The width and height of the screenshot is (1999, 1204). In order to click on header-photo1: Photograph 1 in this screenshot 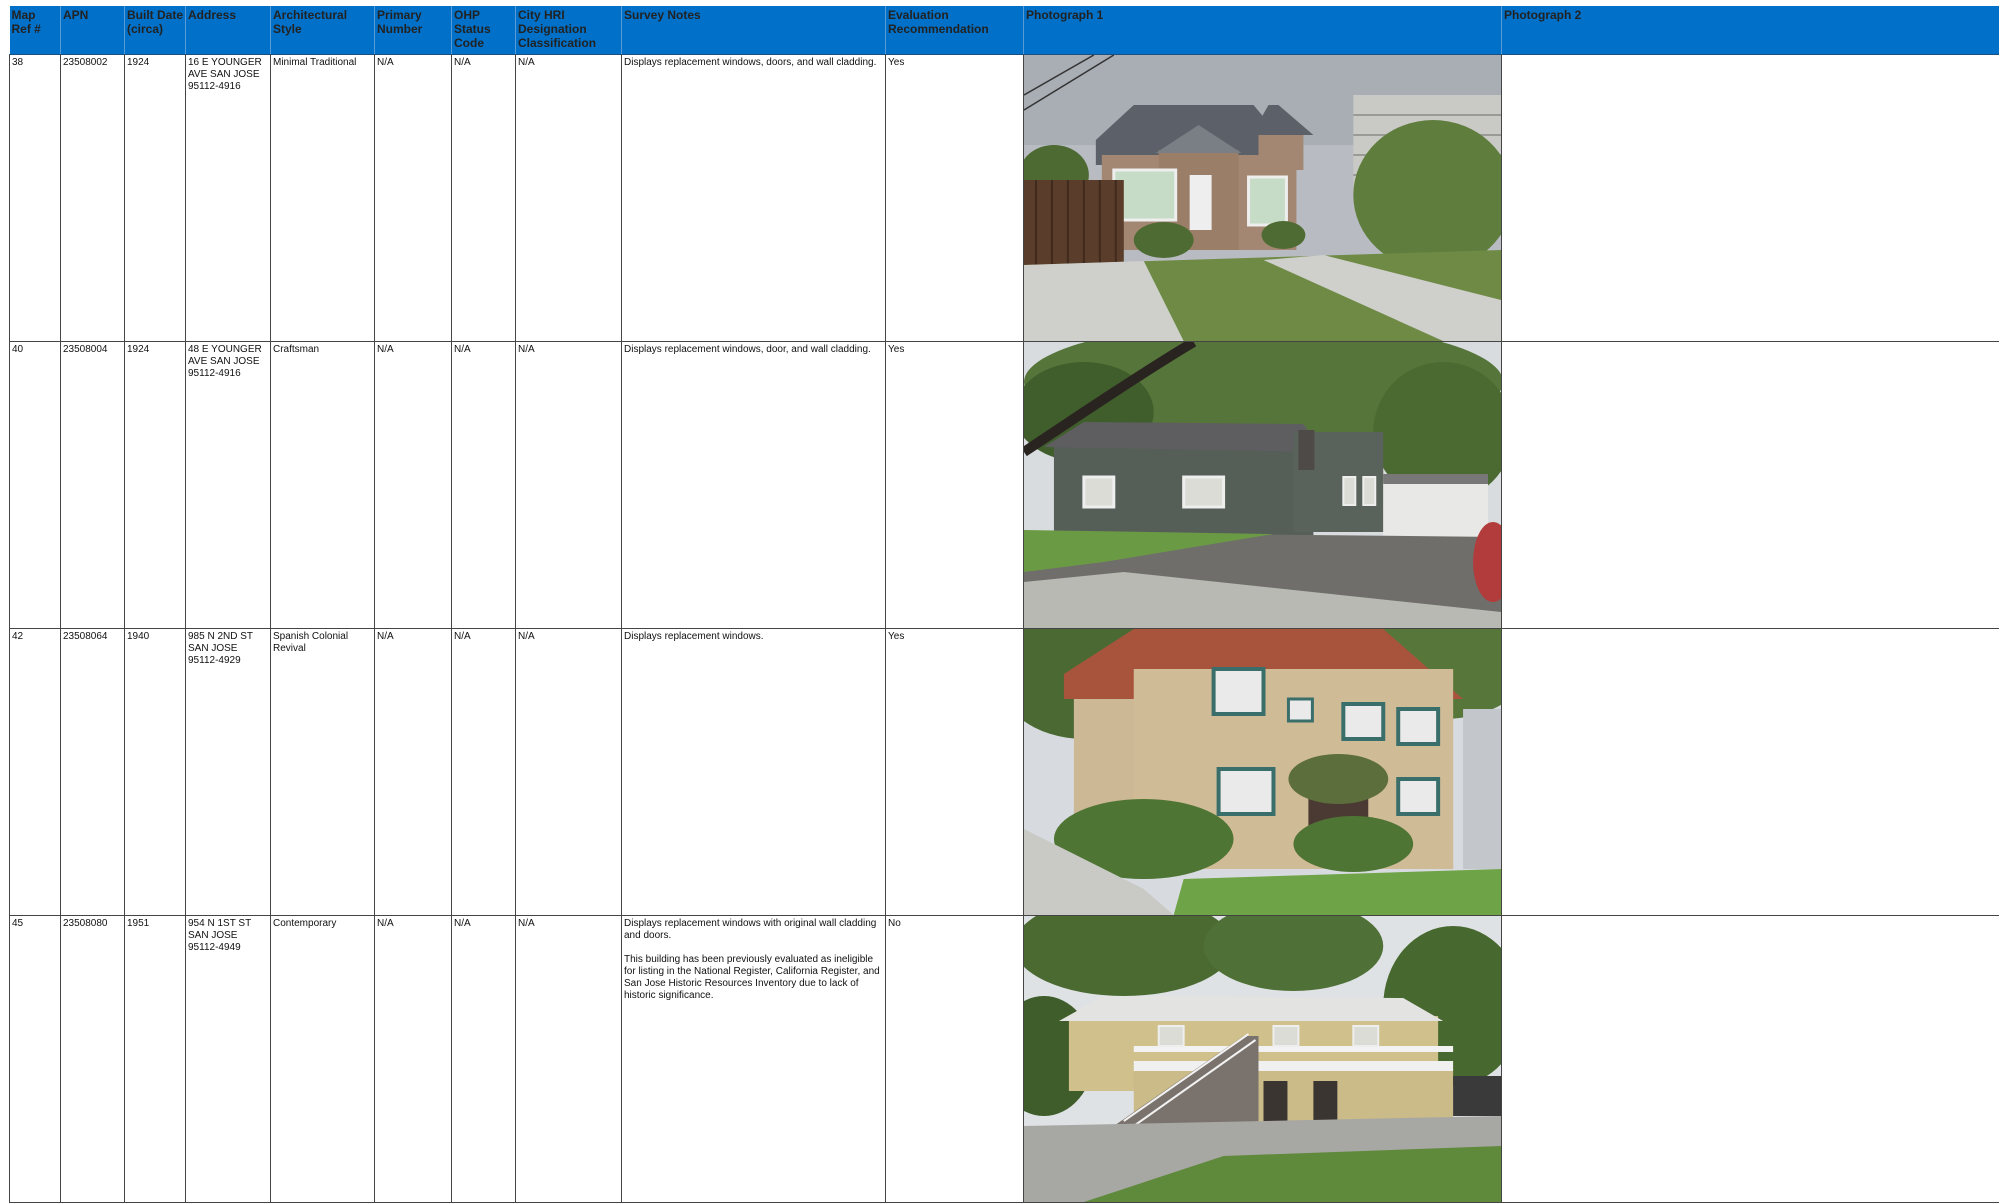, I will do `click(1262, 30)`.